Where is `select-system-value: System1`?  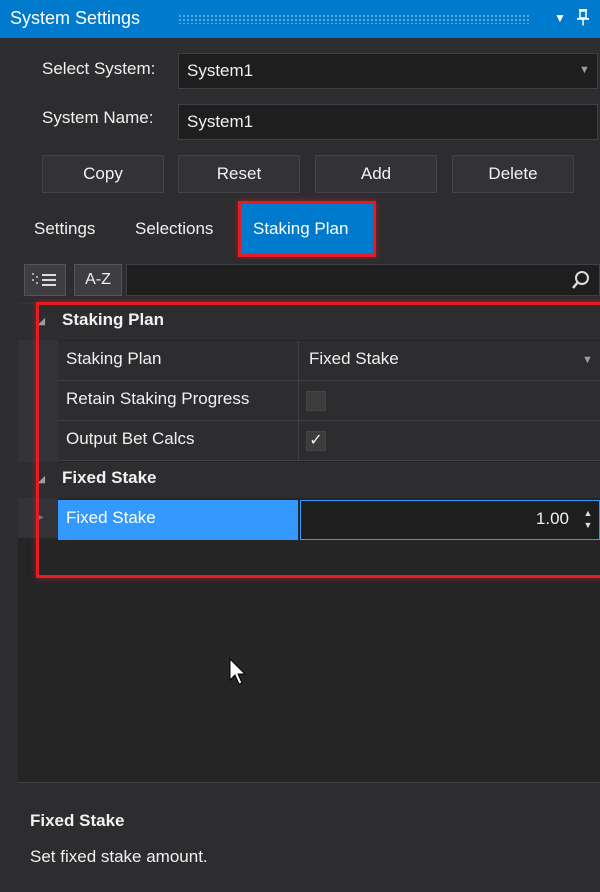
select-system-value: System1 is located at coordinates (220, 70).